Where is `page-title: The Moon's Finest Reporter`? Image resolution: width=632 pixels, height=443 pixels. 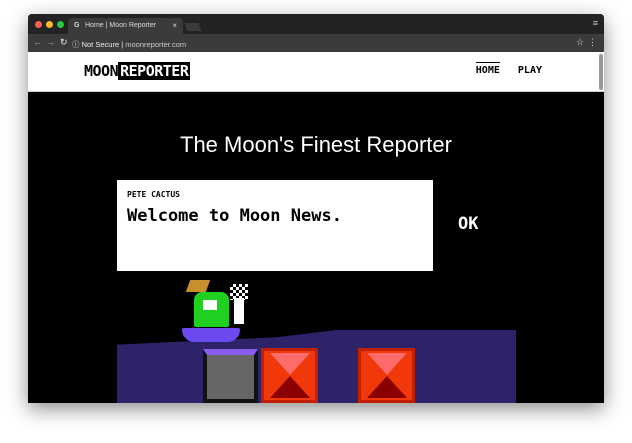
page-title: The Moon's Finest Reporter is located at coordinates (316, 144).